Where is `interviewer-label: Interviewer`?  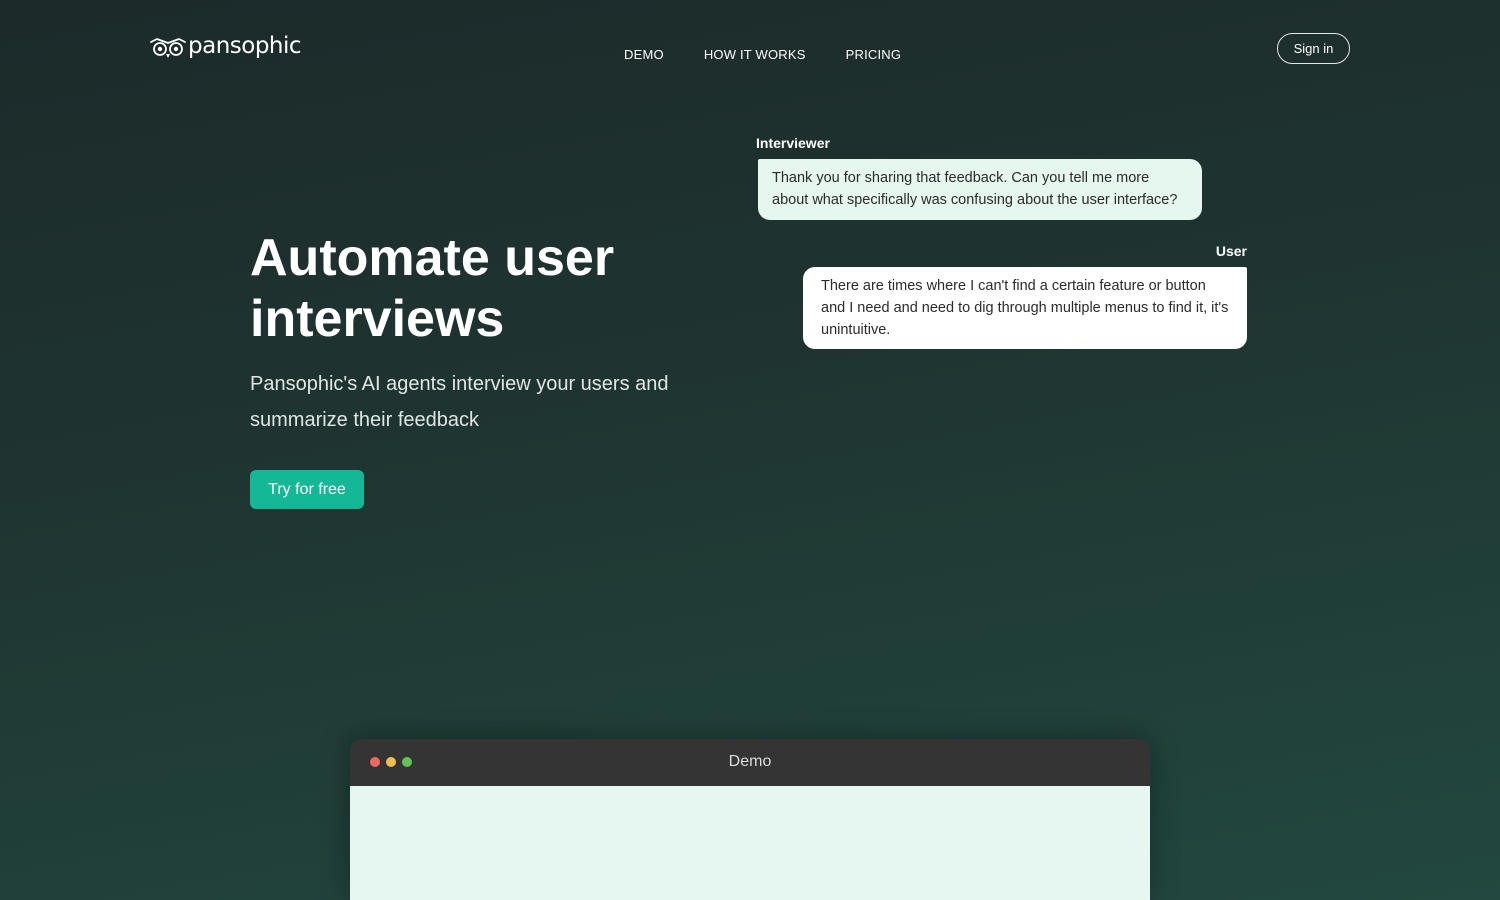
interviewer-label: Interviewer is located at coordinates (793, 143).